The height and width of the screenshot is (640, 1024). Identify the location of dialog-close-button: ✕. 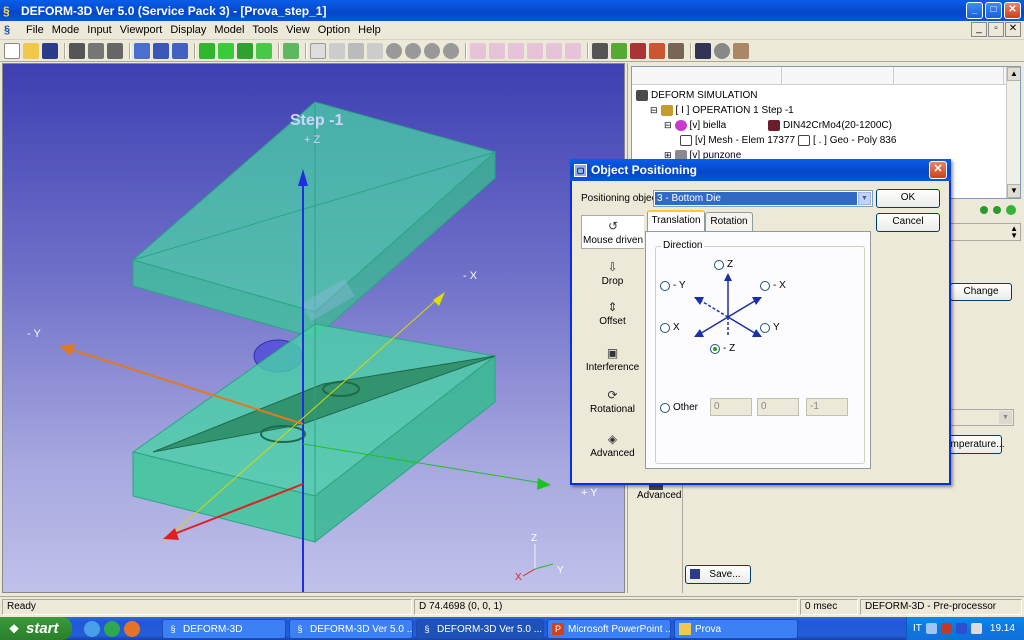
(938, 170).